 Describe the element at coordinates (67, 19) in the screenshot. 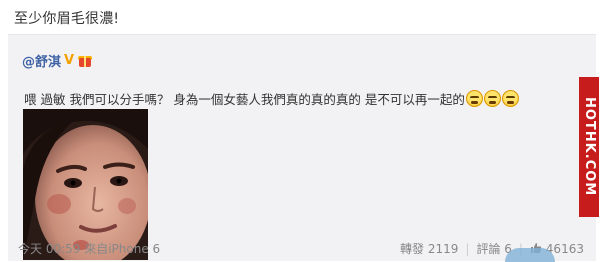

I see `comment-text: 至少你眉毛很濃!` at that location.